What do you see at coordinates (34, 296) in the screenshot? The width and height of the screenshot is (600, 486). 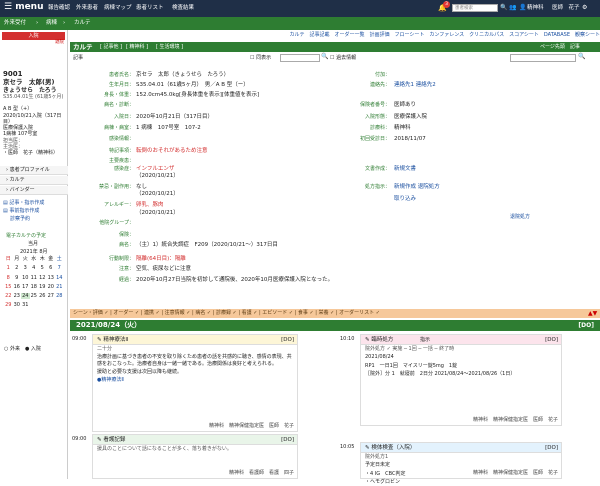 I see `calendar-day: 25` at bounding box center [34, 296].